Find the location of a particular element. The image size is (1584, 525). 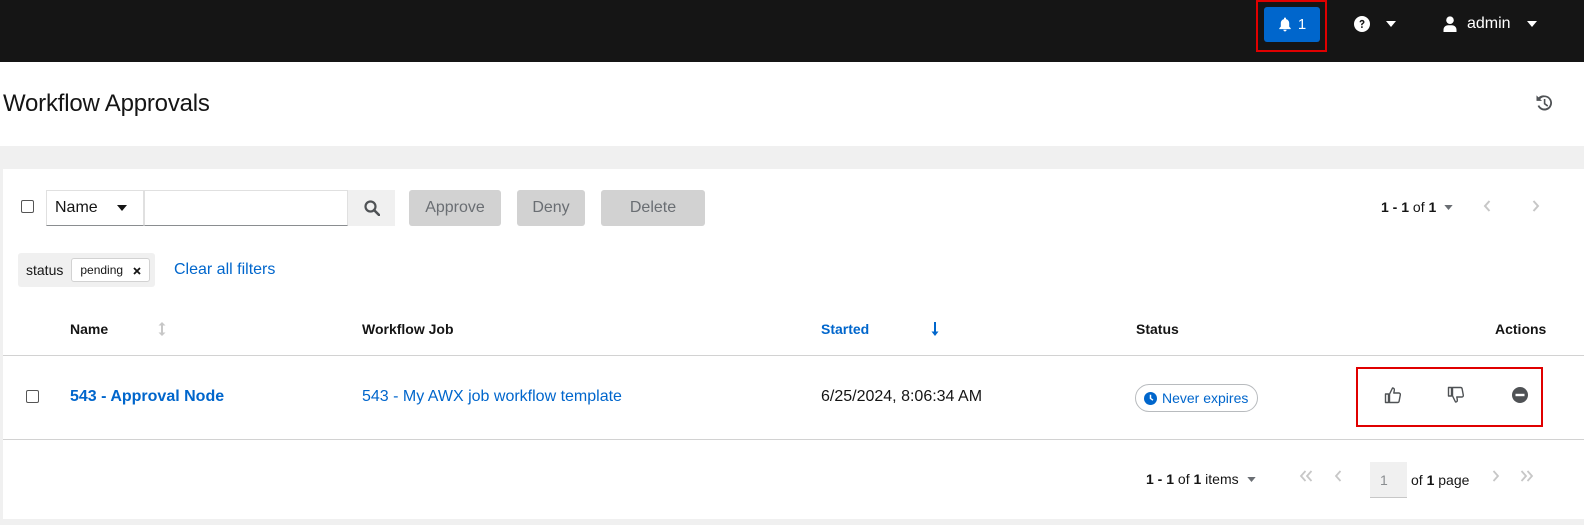

total-pages: 1 is located at coordinates (1430, 480).